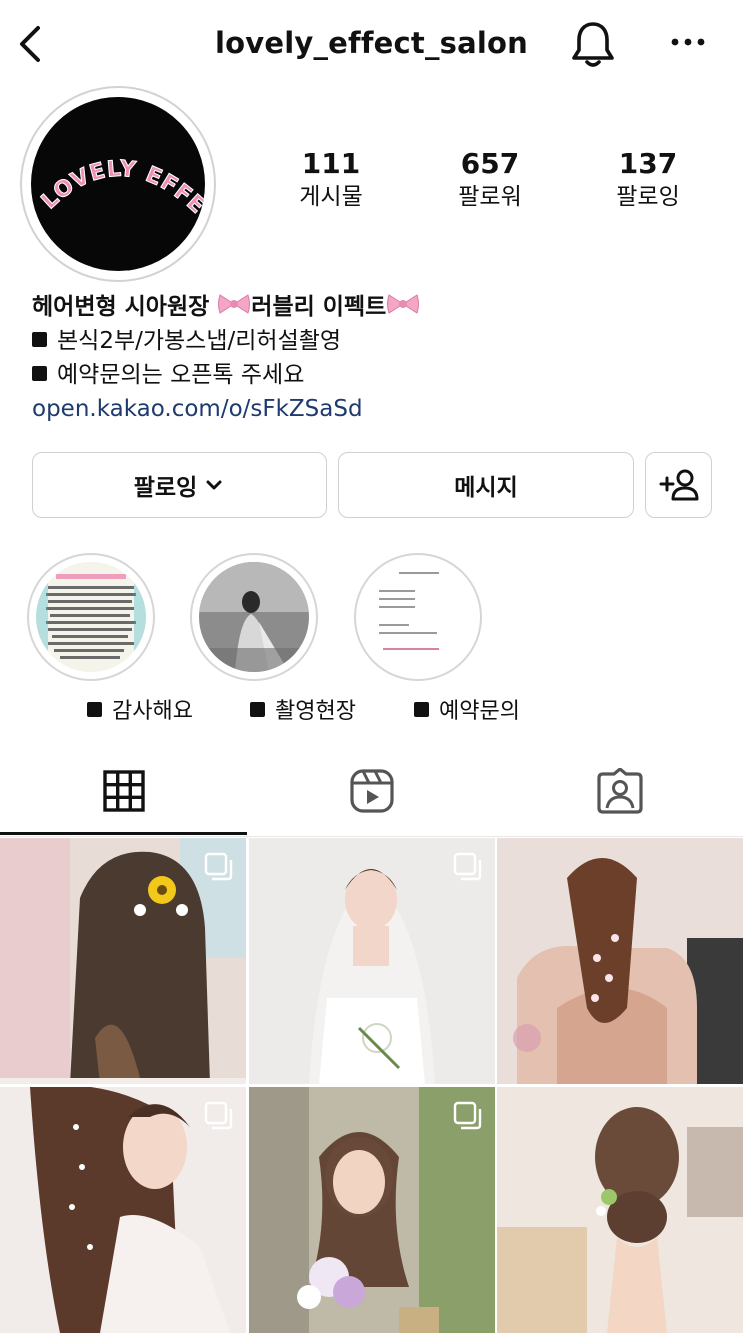 This screenshot has height=1336, width=743. I want to click on highlight-label-text: 촬영현장, so click(315, 711).